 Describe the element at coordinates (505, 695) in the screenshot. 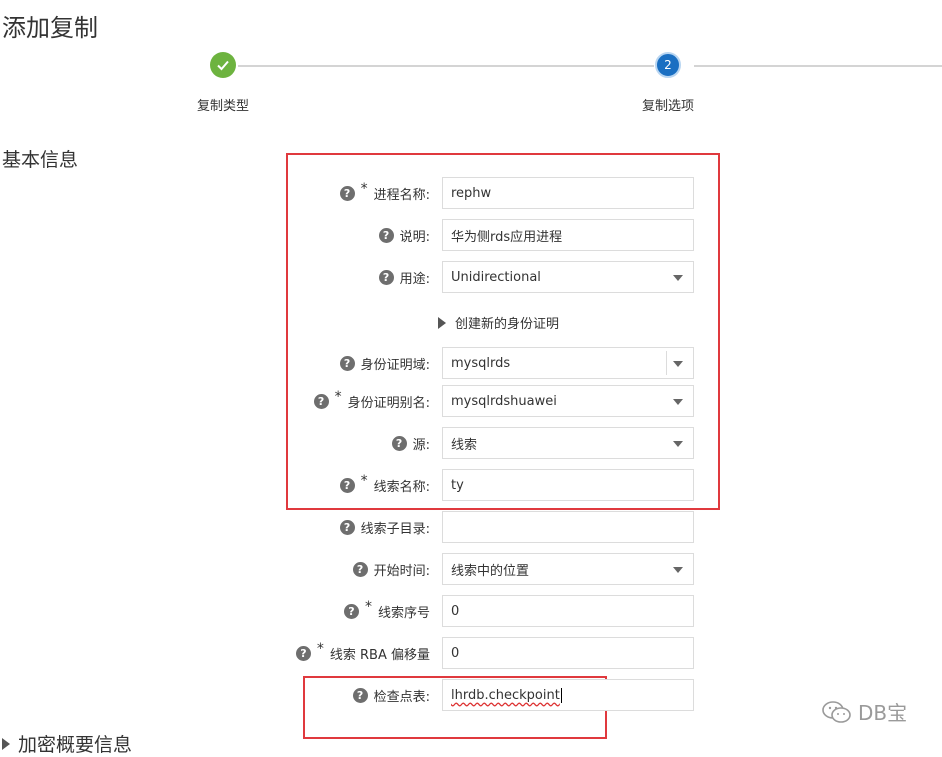

I see `checkpoint-table-value: lhrdb.checkpoint` at that location.